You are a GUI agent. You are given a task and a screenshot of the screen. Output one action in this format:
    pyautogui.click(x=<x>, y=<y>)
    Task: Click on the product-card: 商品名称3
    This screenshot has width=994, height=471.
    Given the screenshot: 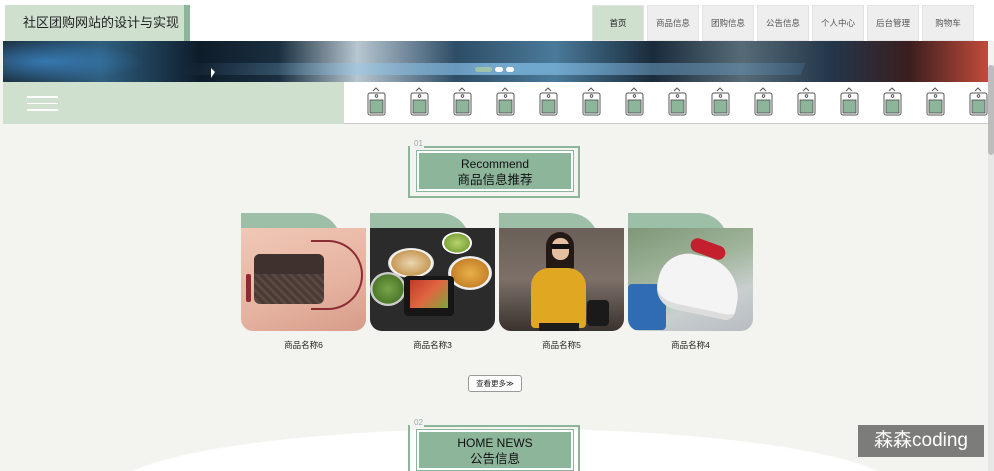 What is the action you would take?
    pyautogui.click(x=432, y=282)
    